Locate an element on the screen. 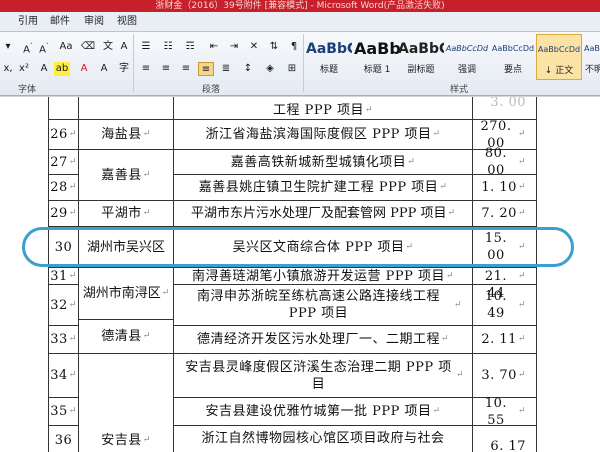 The image size is (600, 452). line-spacing-icon: ↕ is located at coordinates (248, 69).